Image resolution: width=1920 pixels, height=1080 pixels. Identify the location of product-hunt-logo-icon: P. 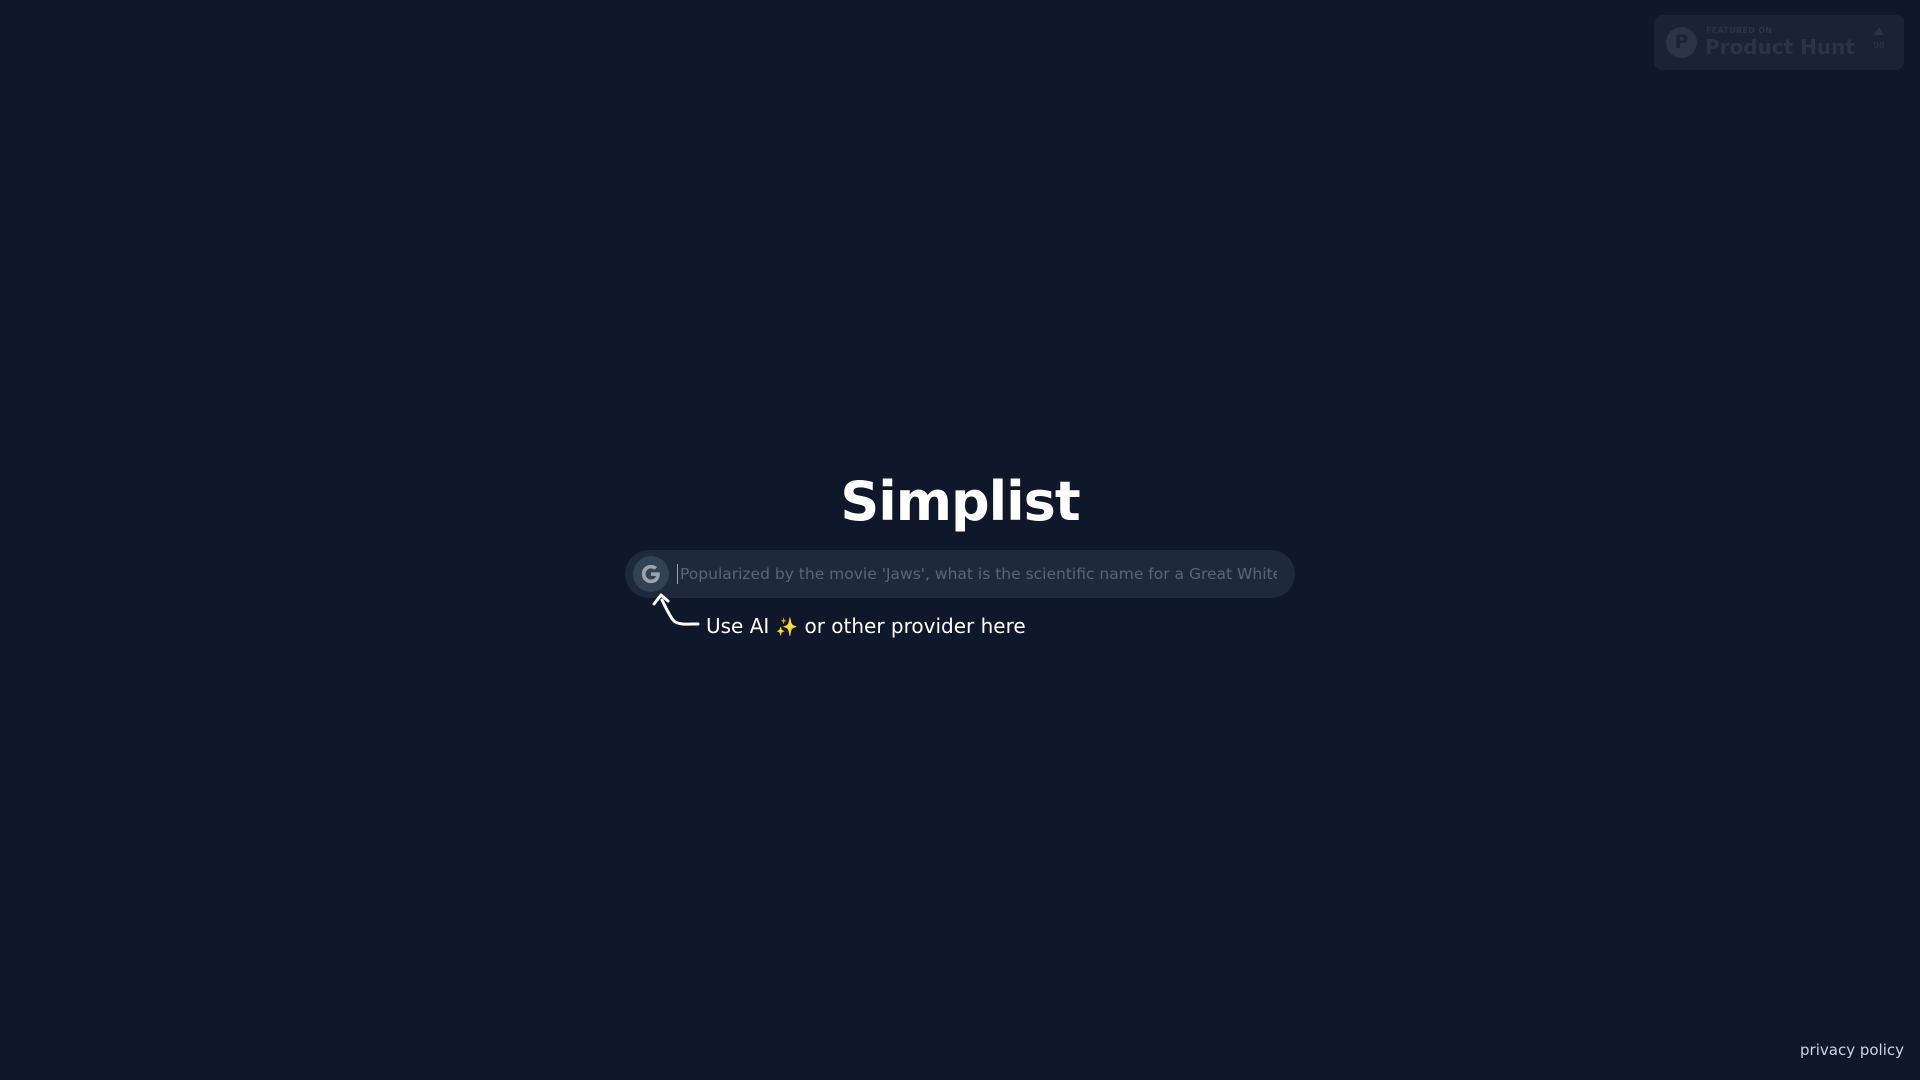
(1681, 42).